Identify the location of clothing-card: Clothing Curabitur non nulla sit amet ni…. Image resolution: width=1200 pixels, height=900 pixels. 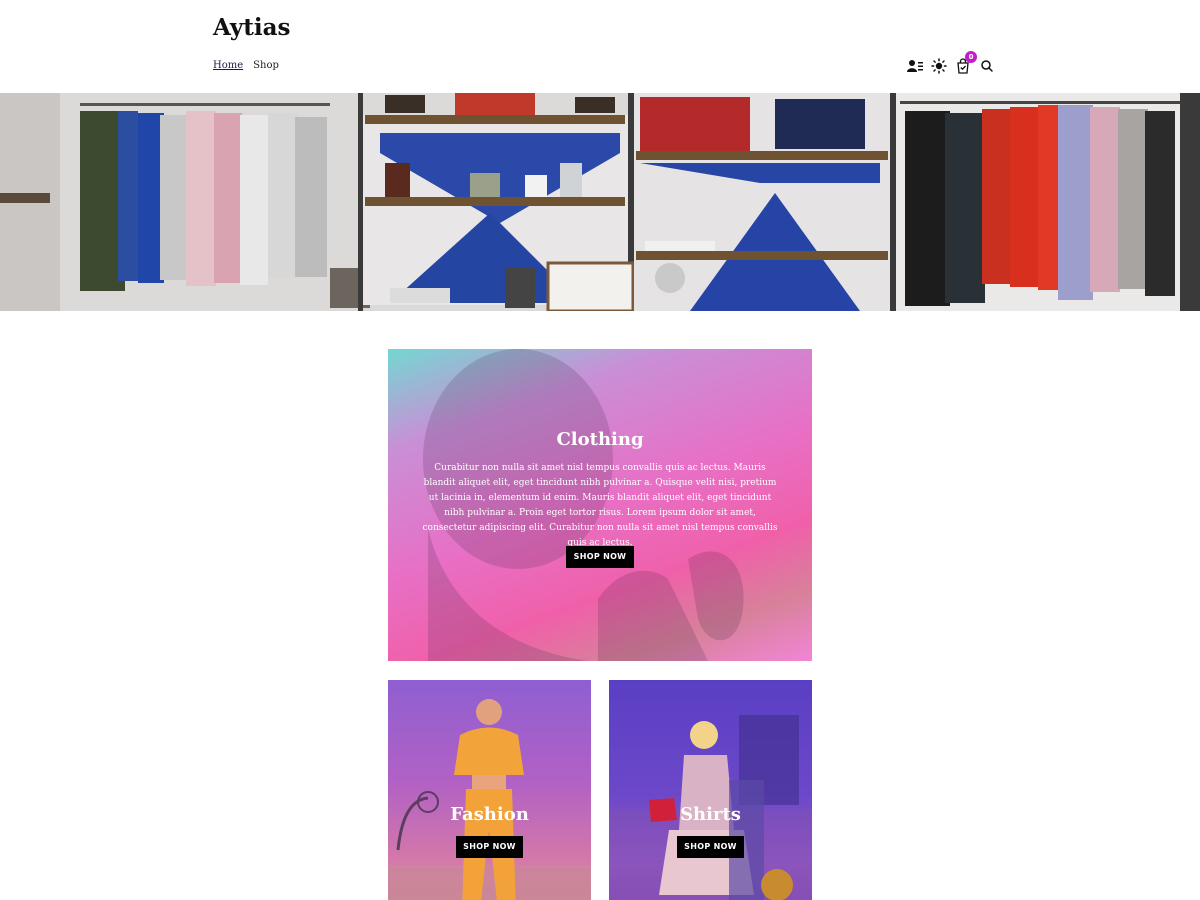
(600, 505).